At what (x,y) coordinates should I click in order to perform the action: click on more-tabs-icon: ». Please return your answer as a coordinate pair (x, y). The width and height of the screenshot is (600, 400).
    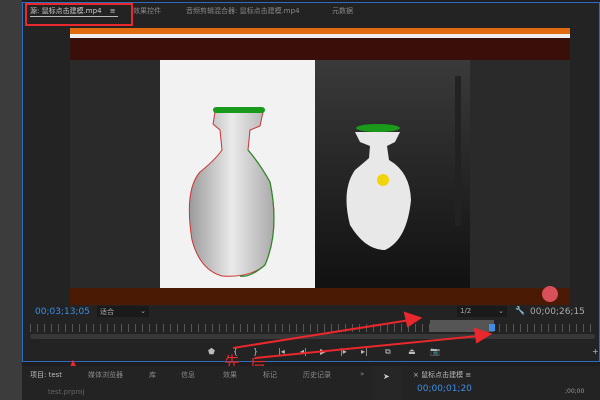
    Looking at the image, I should click on (362, 374).